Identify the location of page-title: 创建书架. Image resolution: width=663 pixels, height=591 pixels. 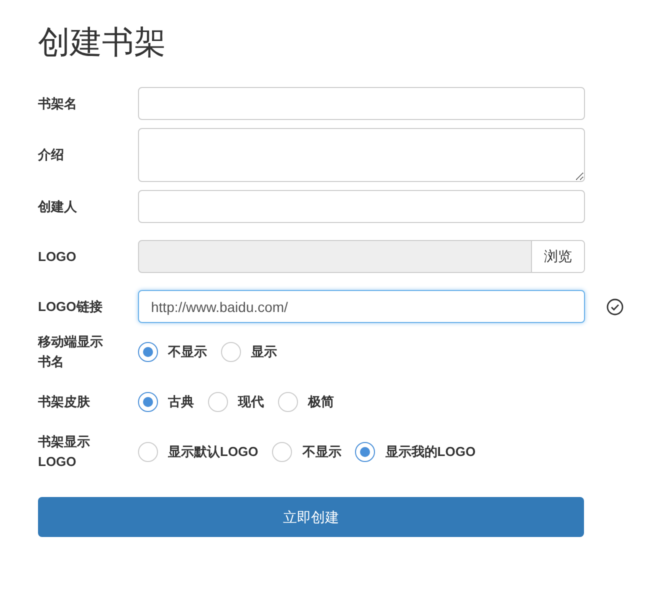
(102, 42).